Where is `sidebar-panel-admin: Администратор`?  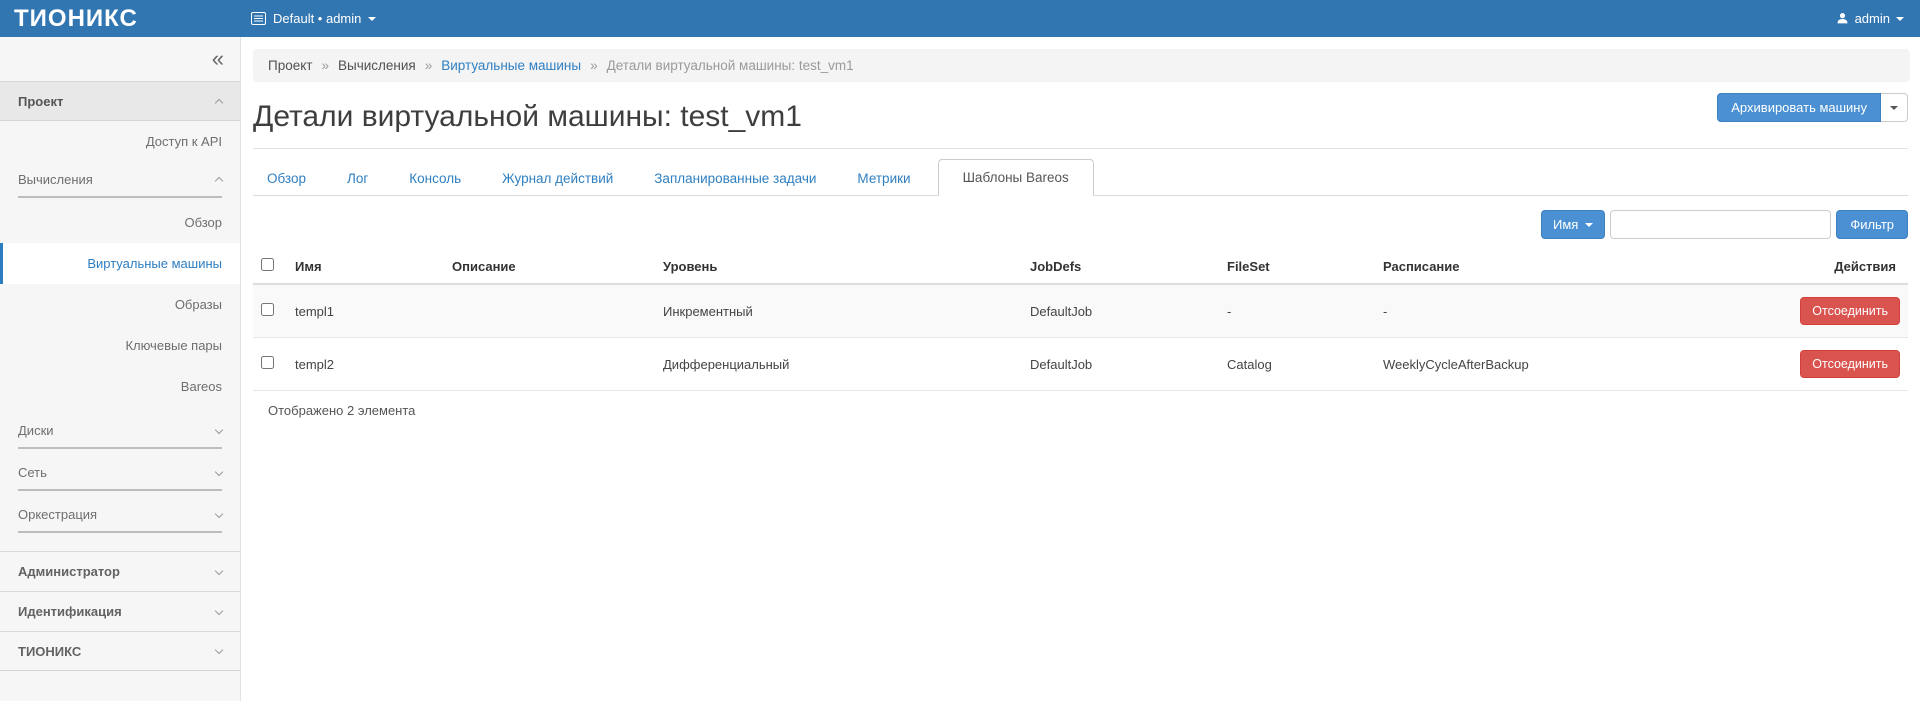 sidebar-panel-admin: Администратор is located at coordinates (120, 571).